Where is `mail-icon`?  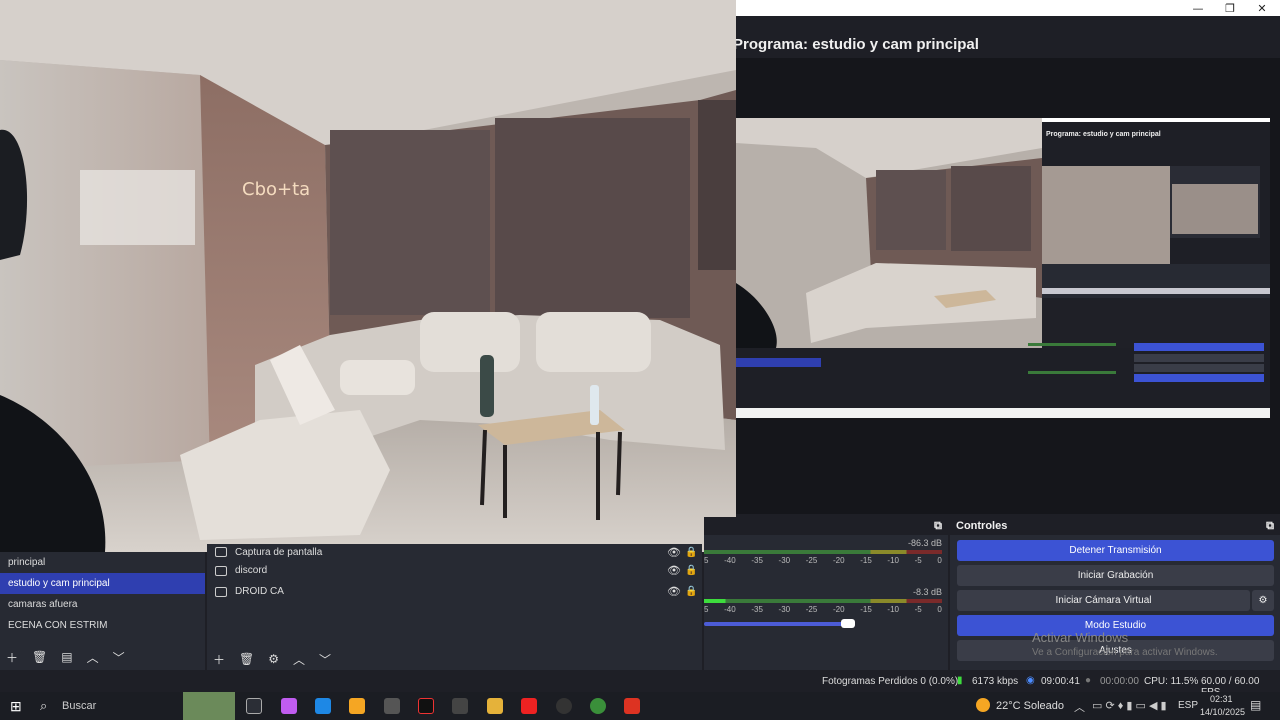 mail-icon is located at coordinates (392, 706).